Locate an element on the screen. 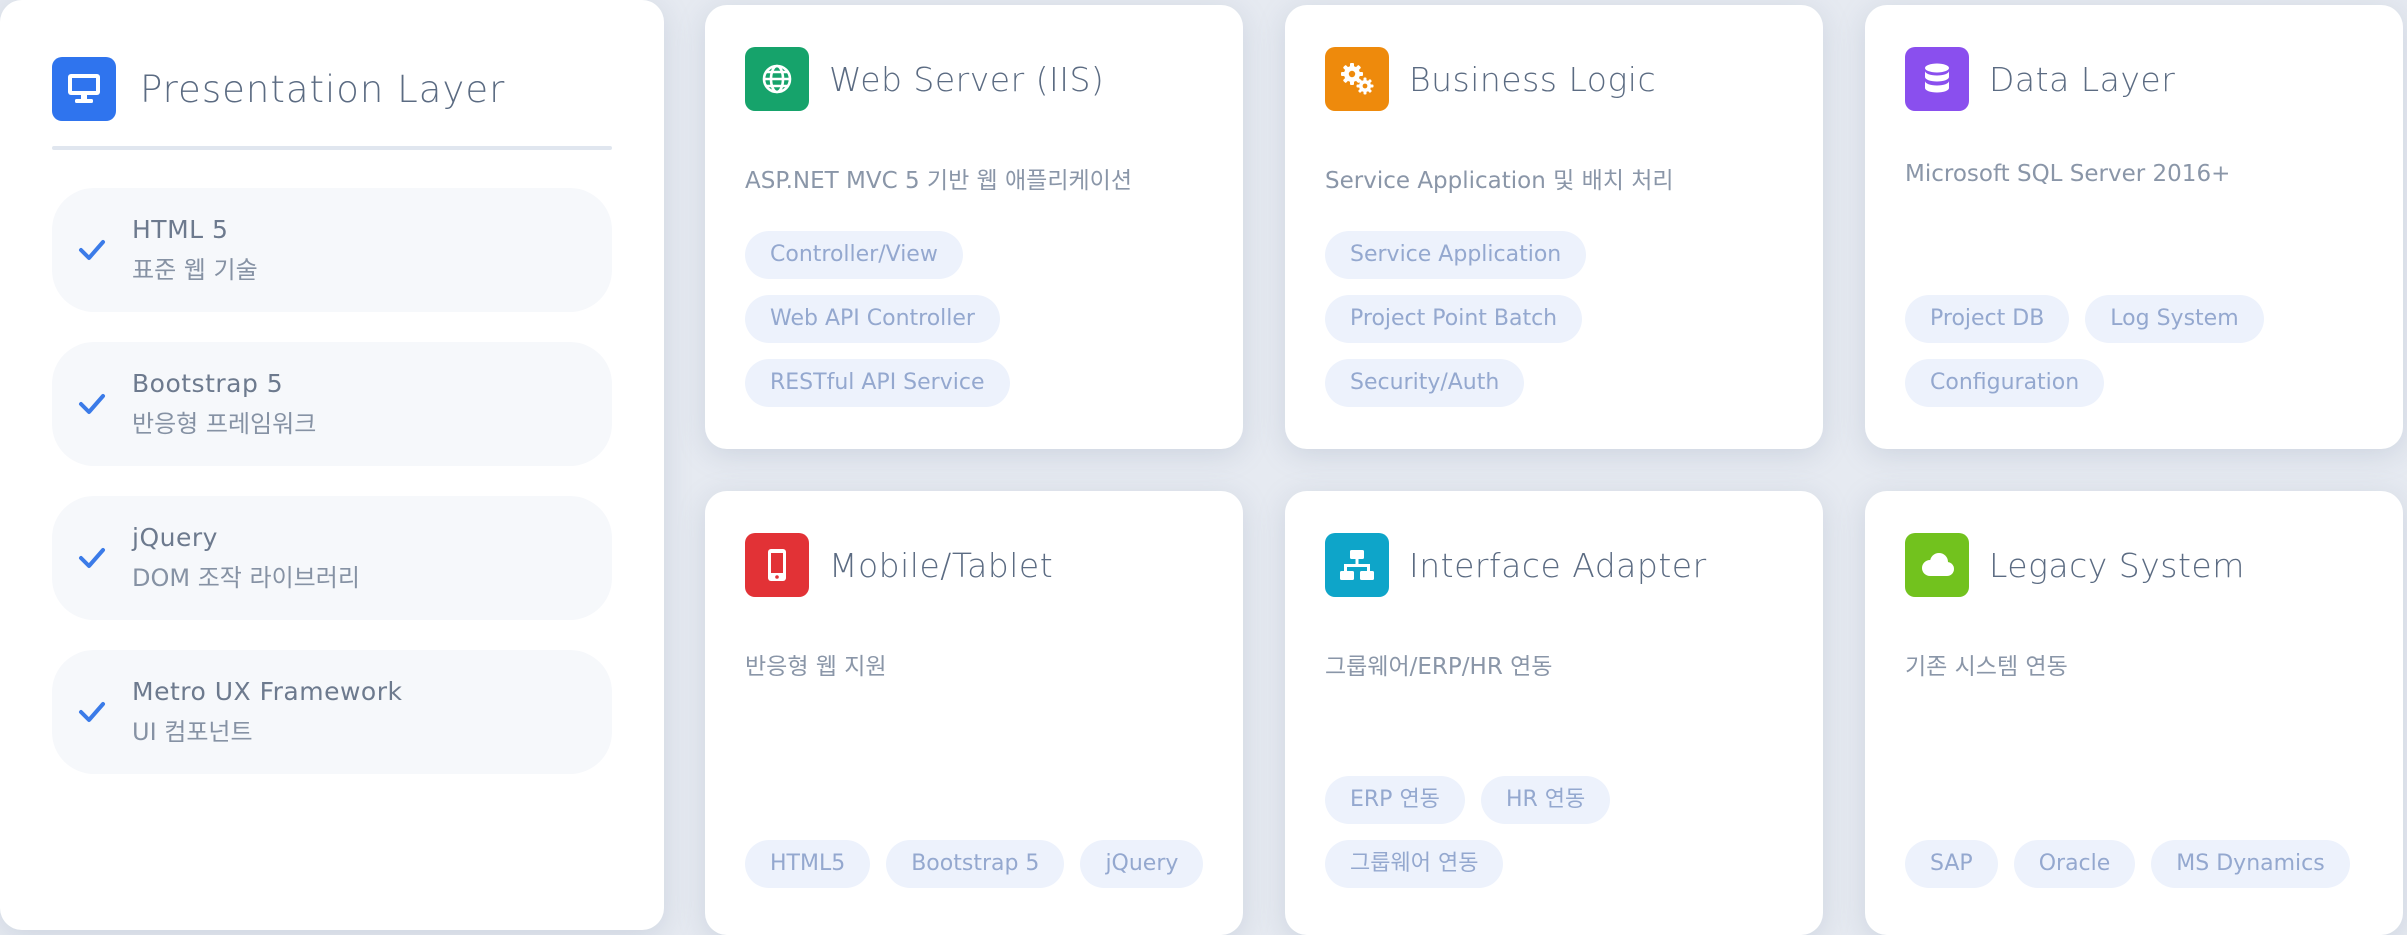  tag: Security/Auth is located at coordinates (1425, 383).